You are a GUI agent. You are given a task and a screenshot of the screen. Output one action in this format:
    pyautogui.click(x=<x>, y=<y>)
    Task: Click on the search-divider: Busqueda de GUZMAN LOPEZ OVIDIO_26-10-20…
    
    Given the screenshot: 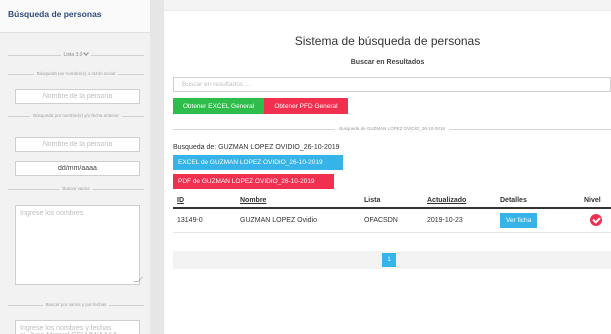 What is the action you would take?
    pyautogui.click(x=392, y=129)
    